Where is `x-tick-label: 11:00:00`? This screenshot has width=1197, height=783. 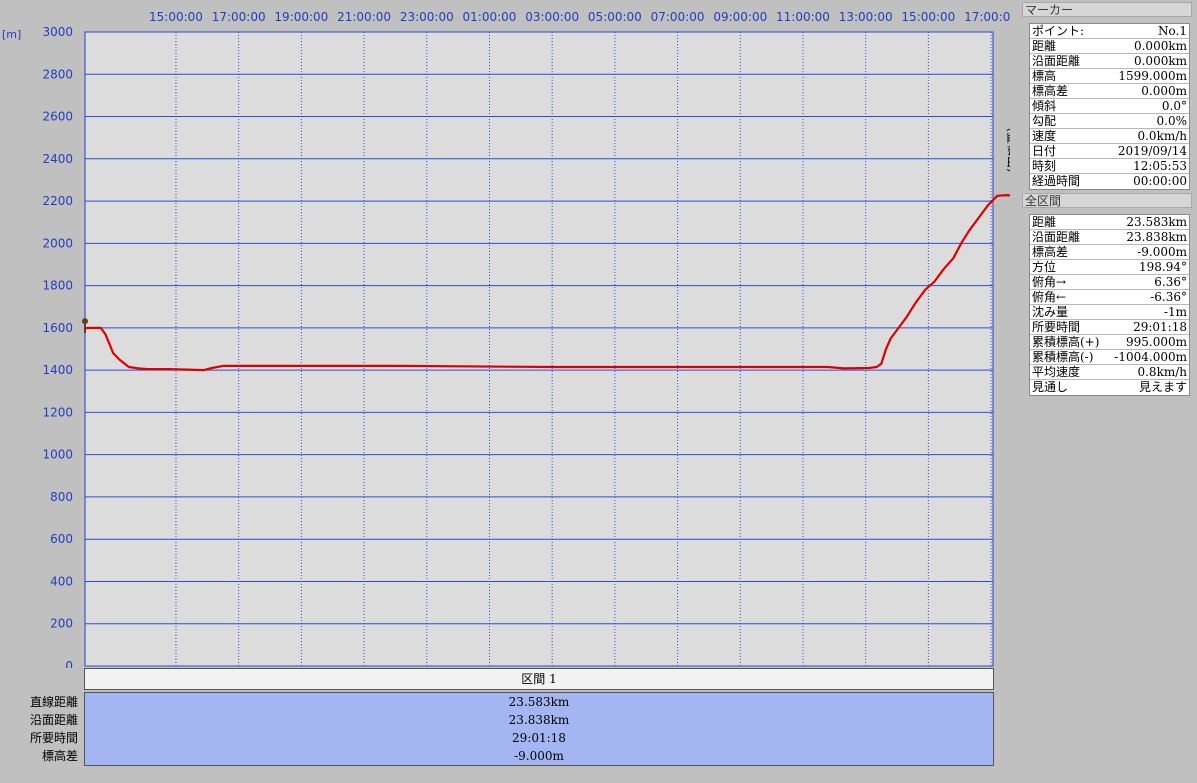 x-tick-label: 11:00:00 is located at coordinates (803, 17).